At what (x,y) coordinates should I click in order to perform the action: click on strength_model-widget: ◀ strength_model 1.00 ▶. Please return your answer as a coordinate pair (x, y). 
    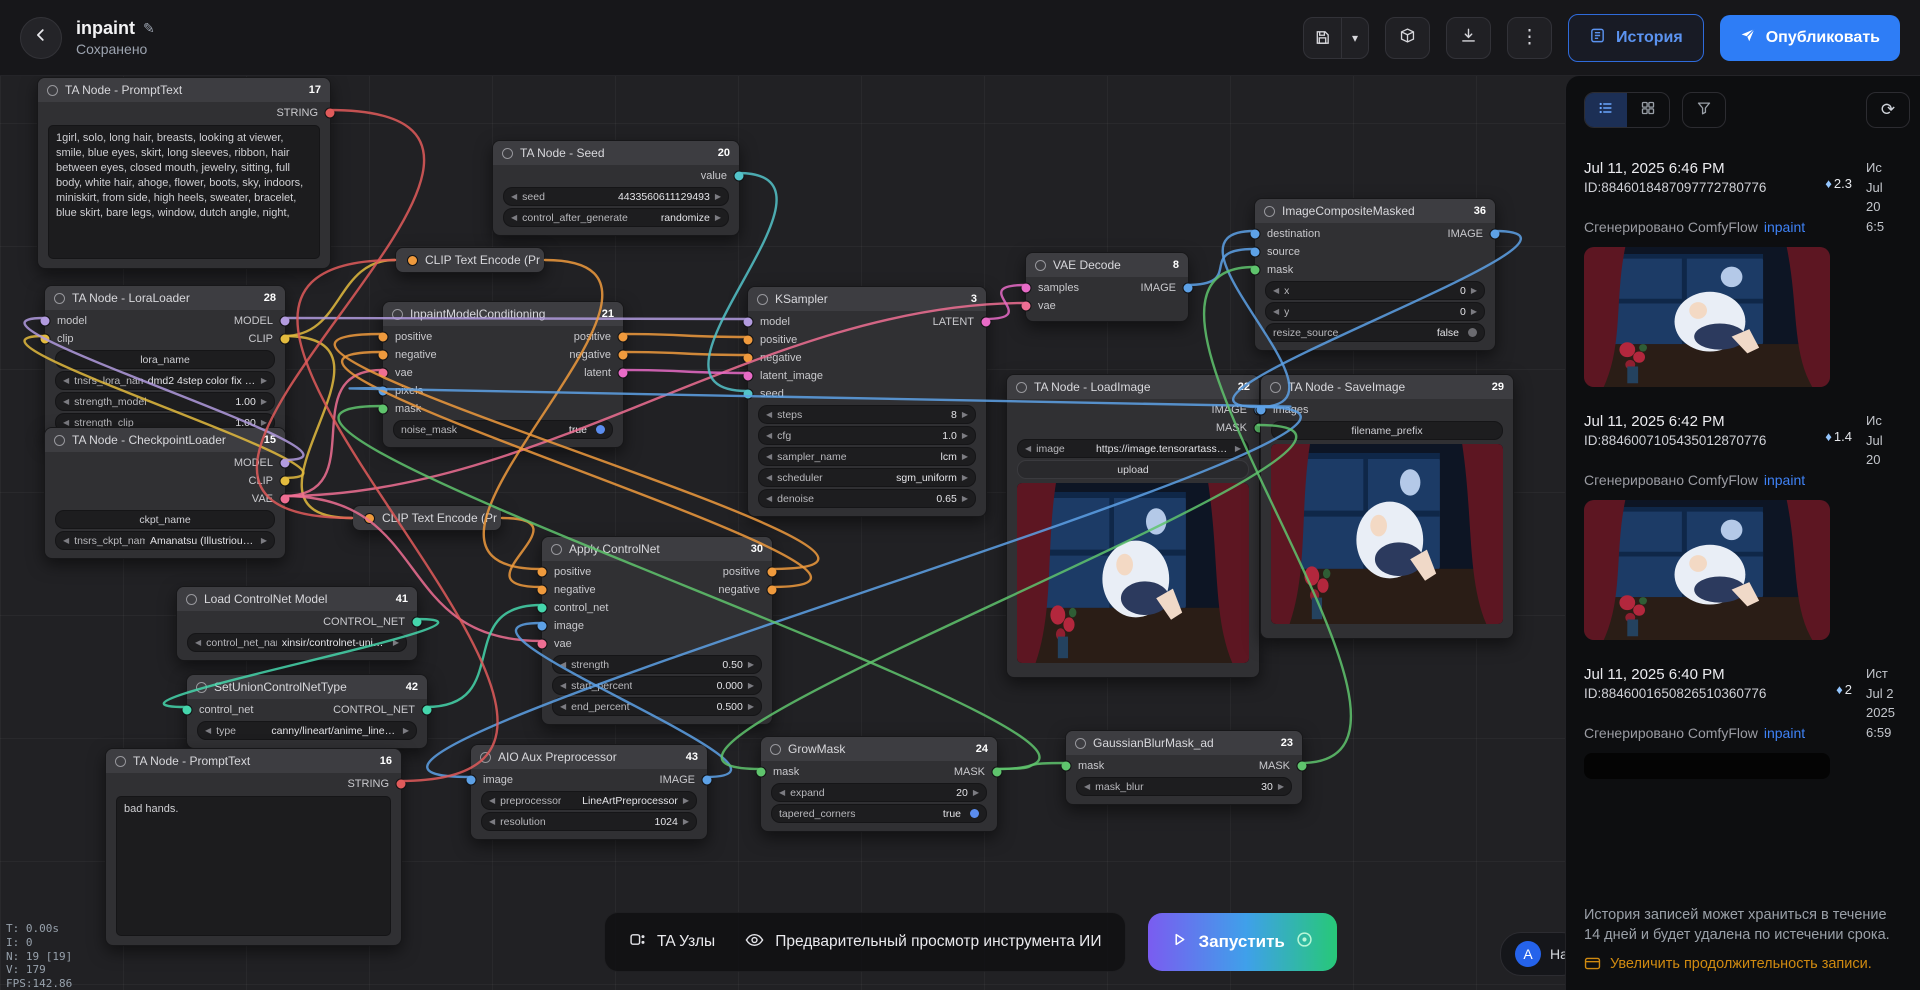
    Looking at the image, I should click on (165, 401).